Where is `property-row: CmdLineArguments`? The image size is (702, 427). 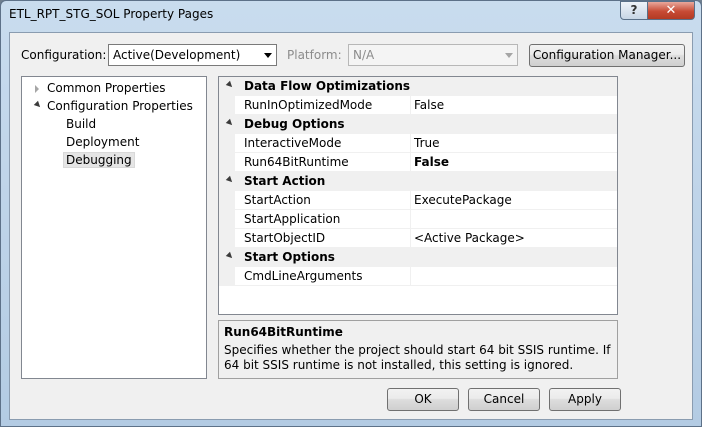
property-row: CmdLineArguments is located at coordinates (418, 276).